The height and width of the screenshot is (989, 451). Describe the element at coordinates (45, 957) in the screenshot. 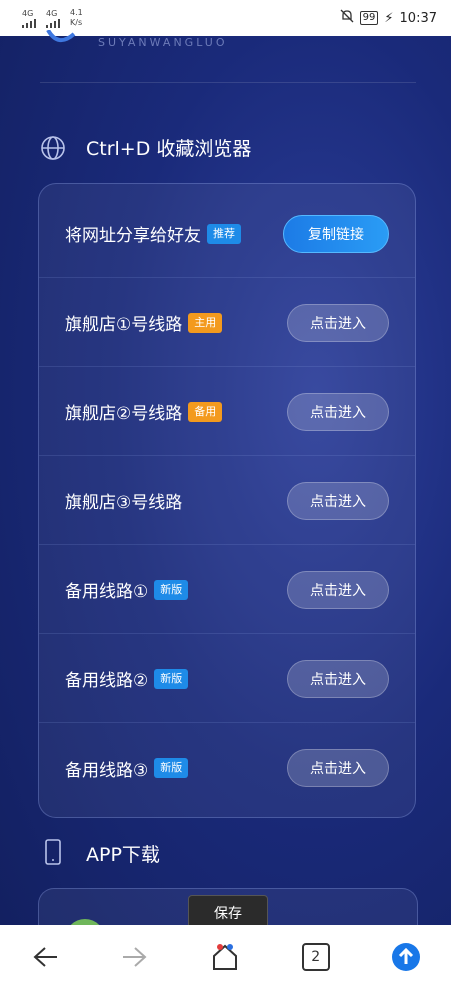

I see `back-arrow-icon` at that location.